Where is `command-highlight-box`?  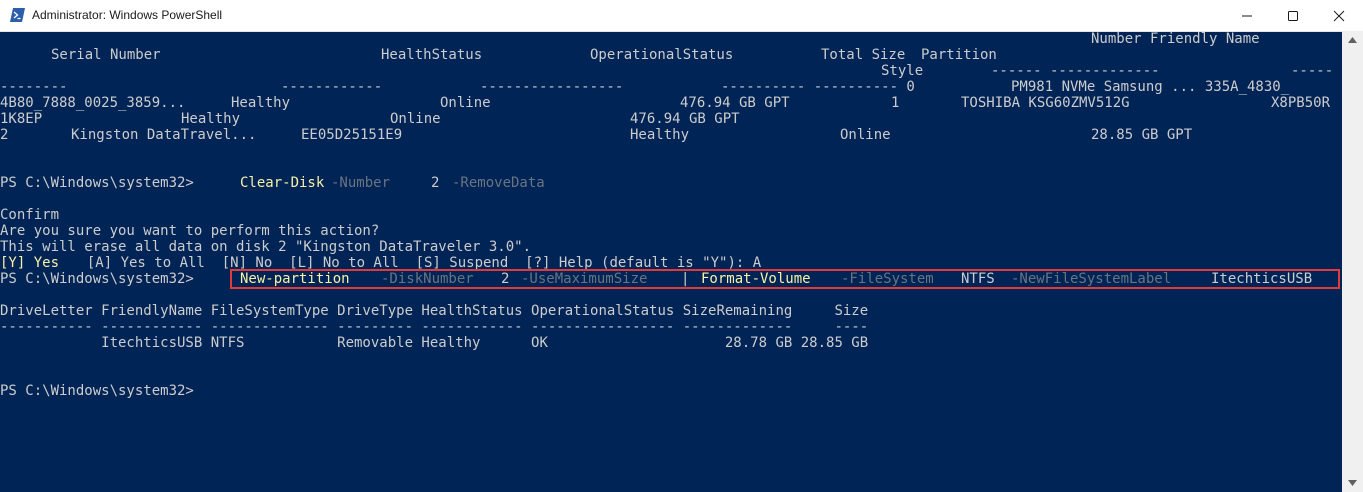 command-highlight-box is located at coordinates (785, 279).